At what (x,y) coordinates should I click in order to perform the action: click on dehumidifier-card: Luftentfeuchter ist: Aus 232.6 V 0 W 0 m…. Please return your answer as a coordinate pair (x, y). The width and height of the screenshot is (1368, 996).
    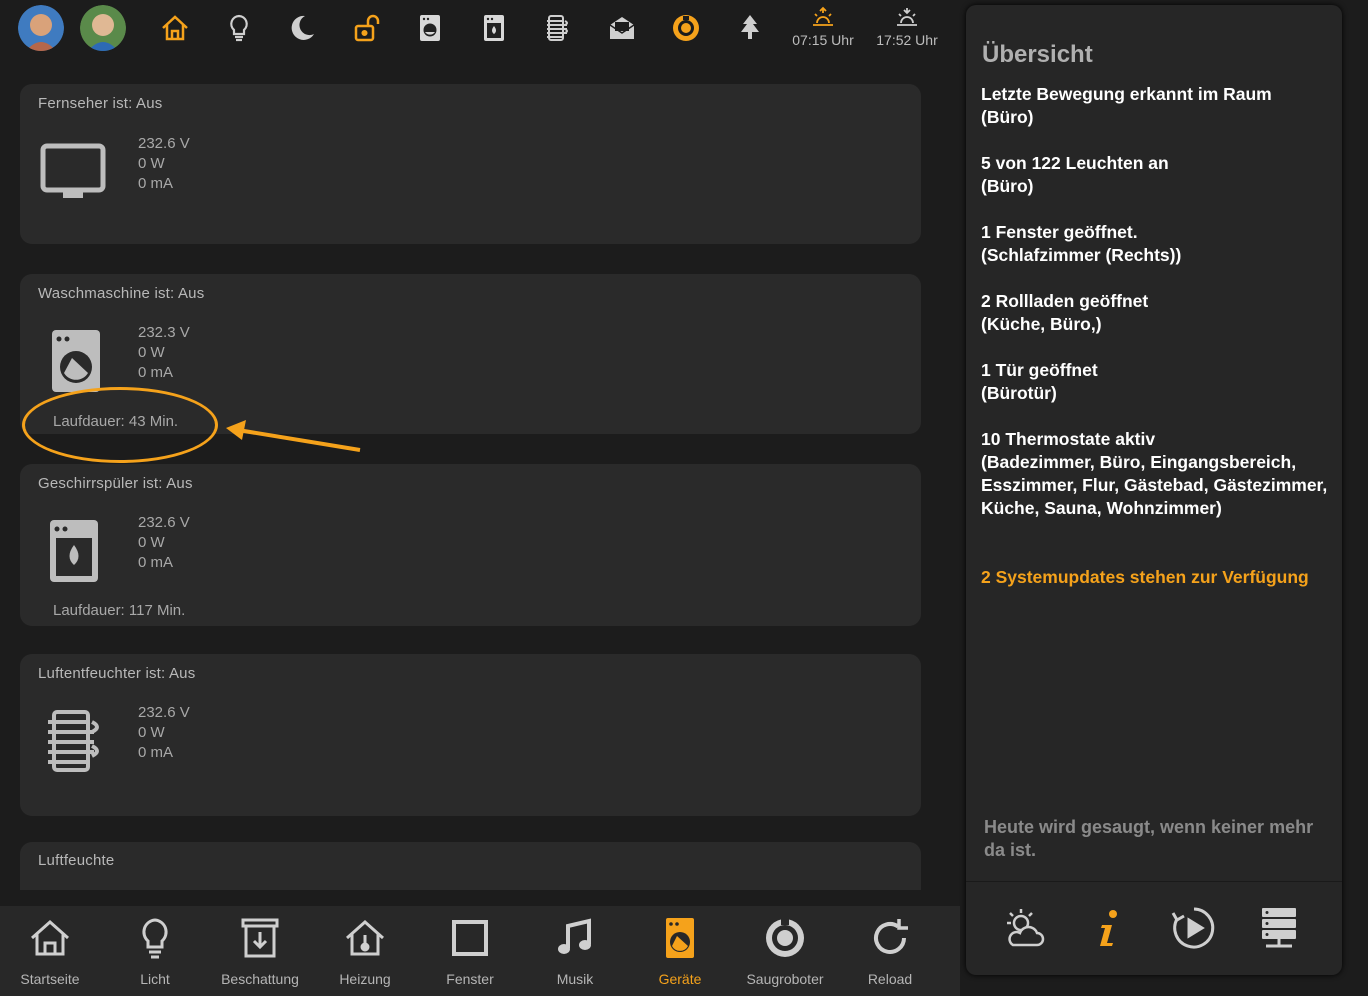
    Looking at the image, I should click on (470, 735).